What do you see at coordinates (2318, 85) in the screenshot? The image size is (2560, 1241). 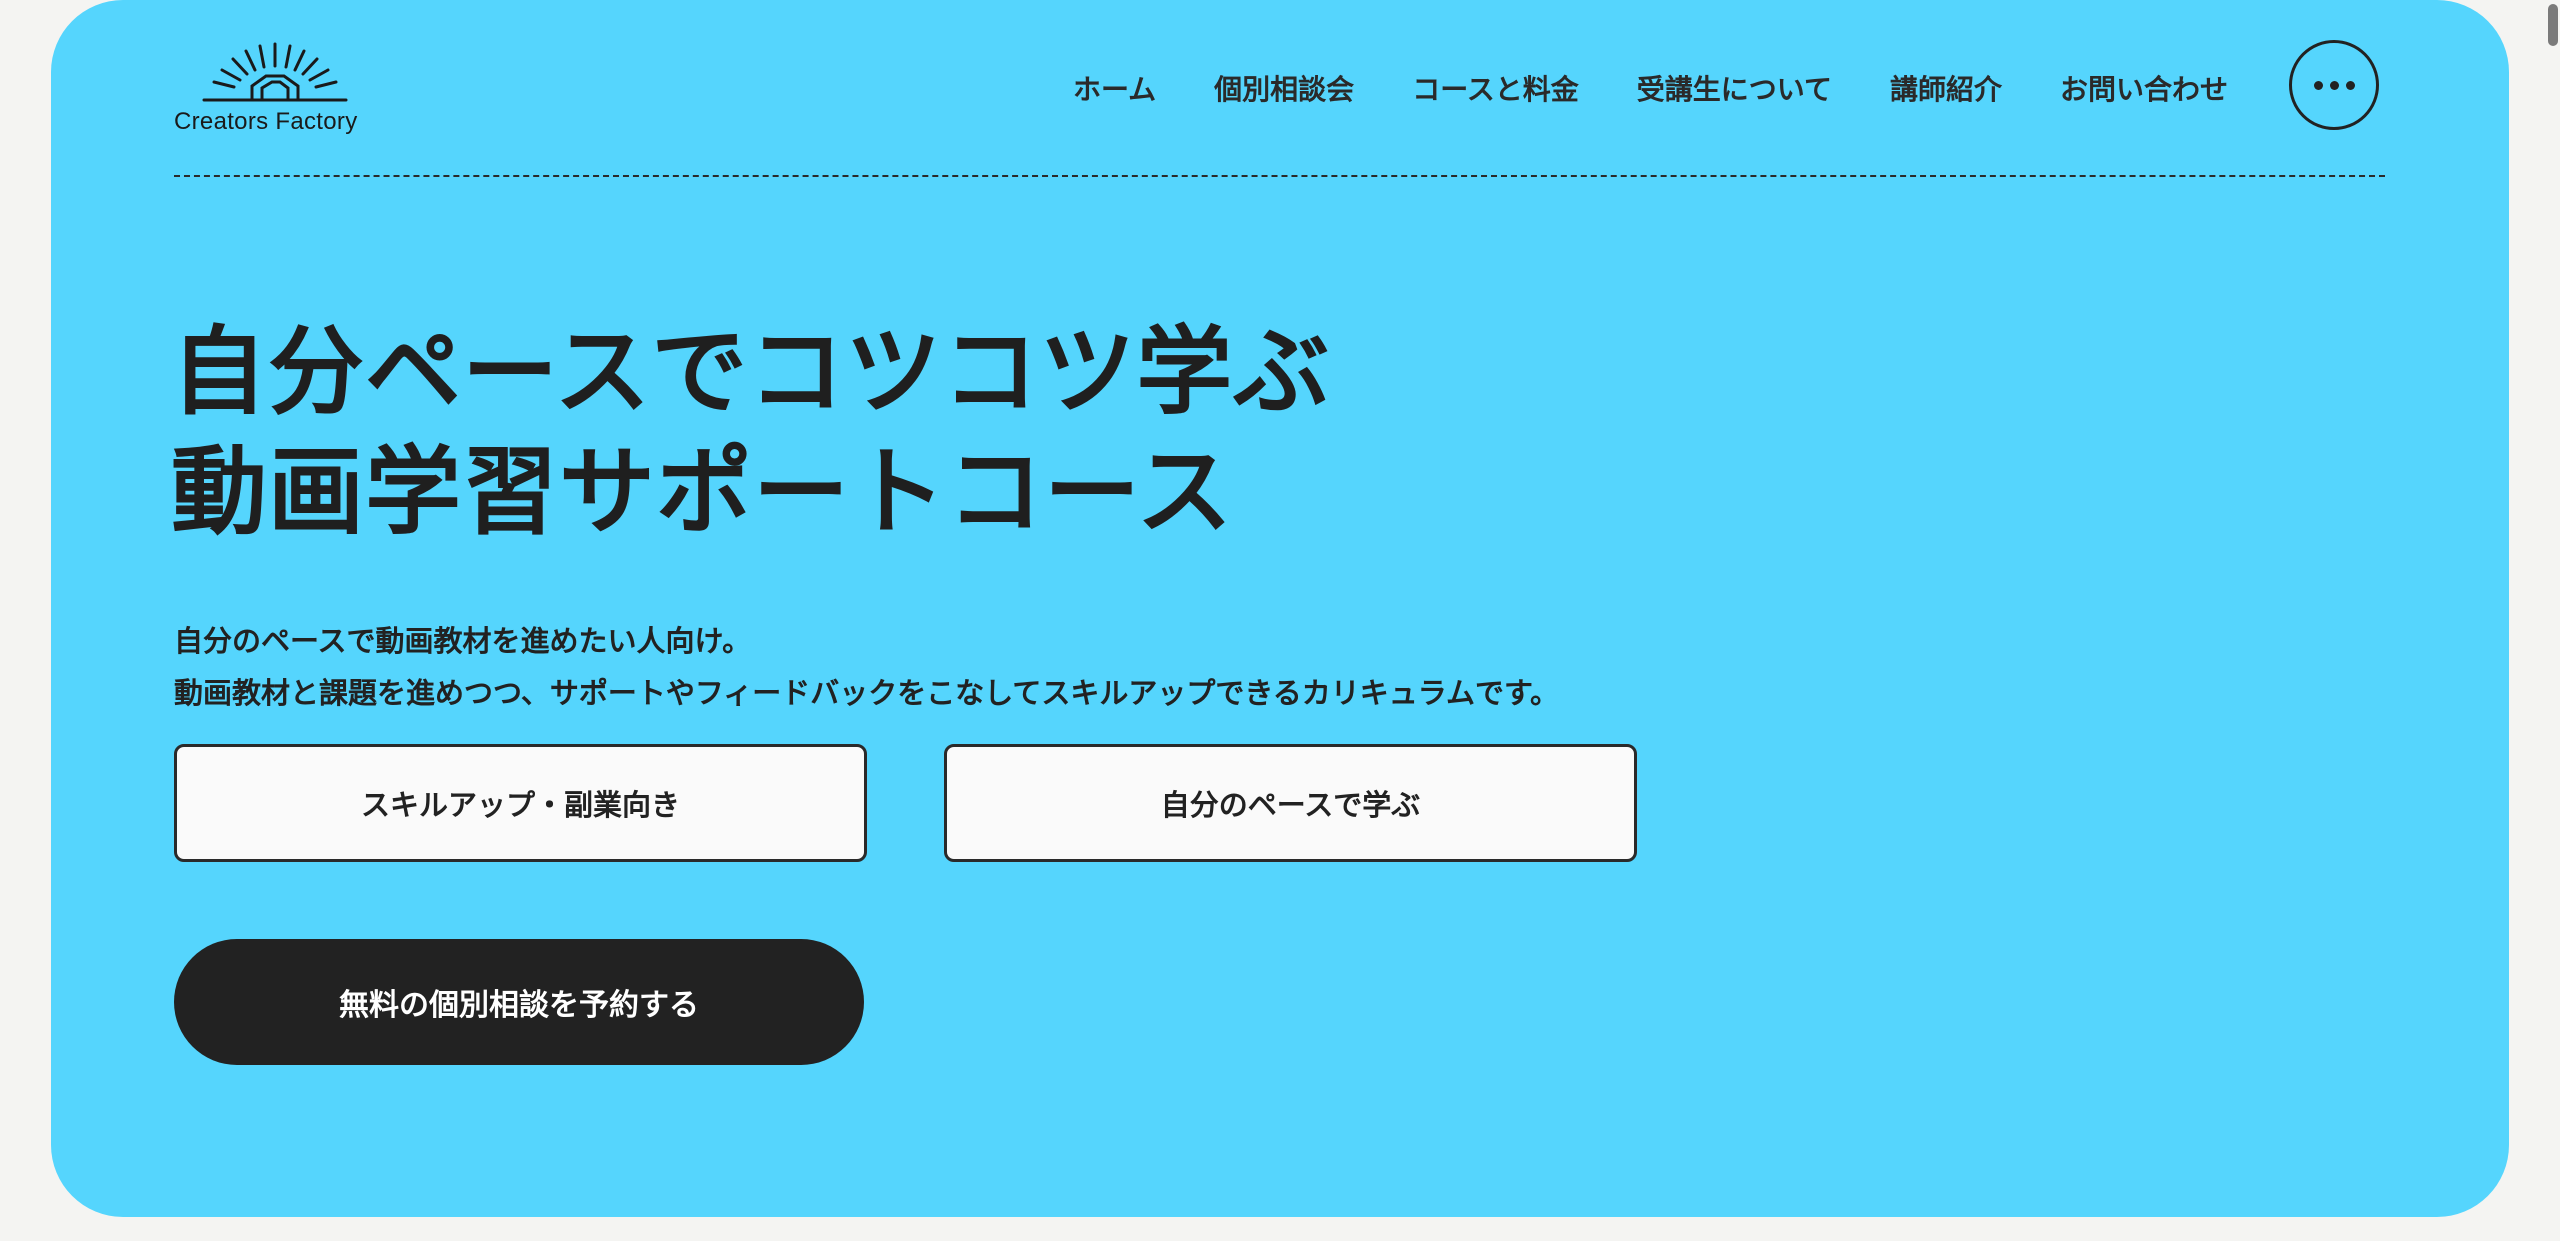 I see `more-horizontal-icon` at bounding box center [2318, 85].